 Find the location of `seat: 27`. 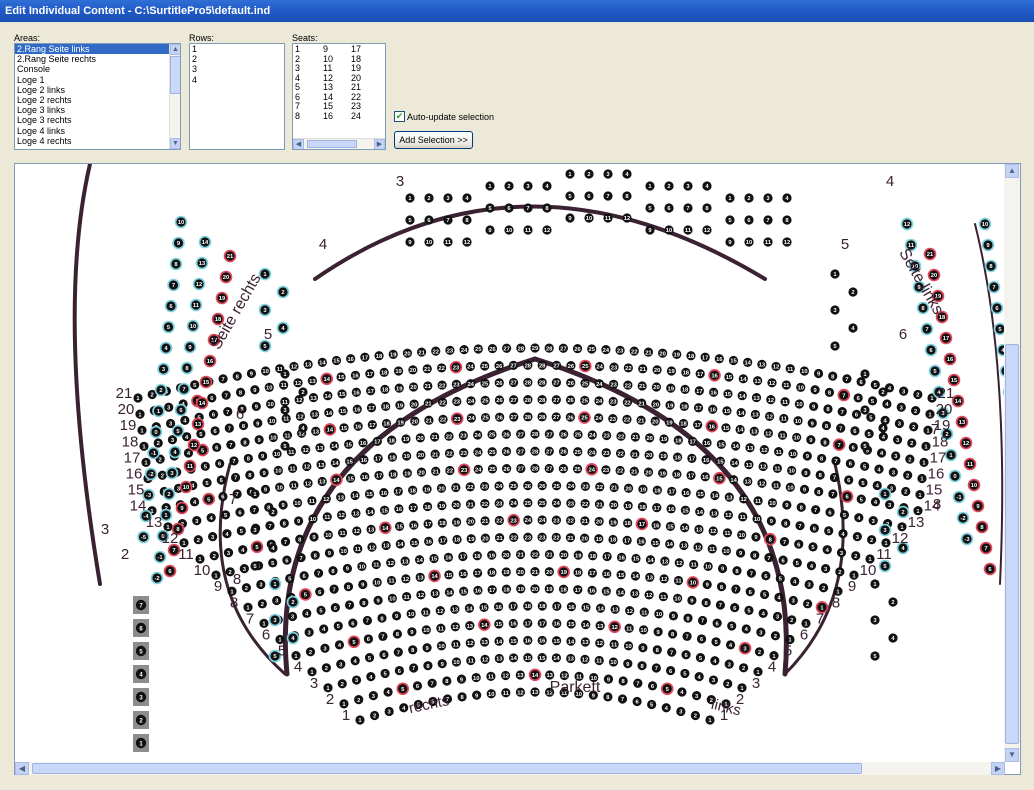

seat: 27 is located at coordinates (563, 348).